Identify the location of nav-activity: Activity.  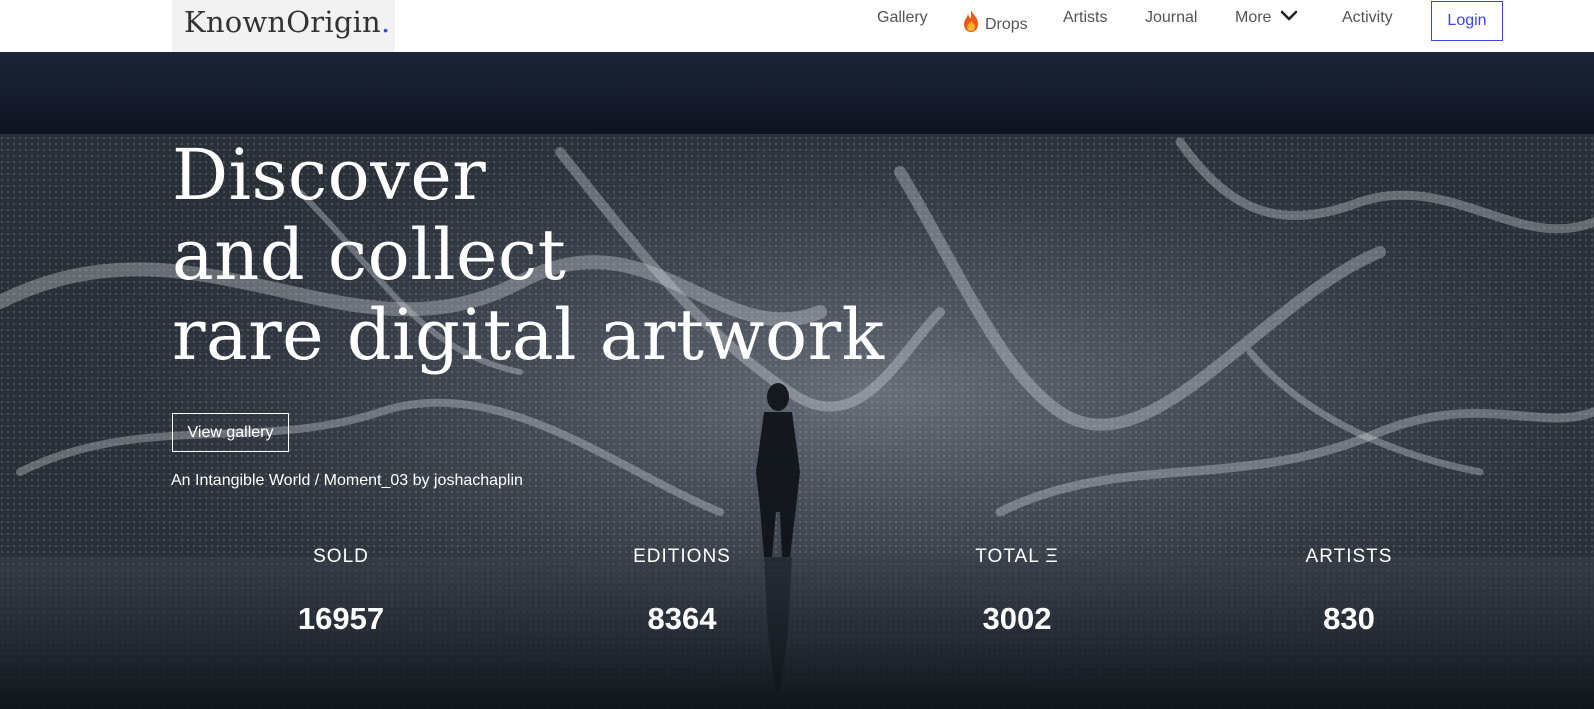
(1367, 18).